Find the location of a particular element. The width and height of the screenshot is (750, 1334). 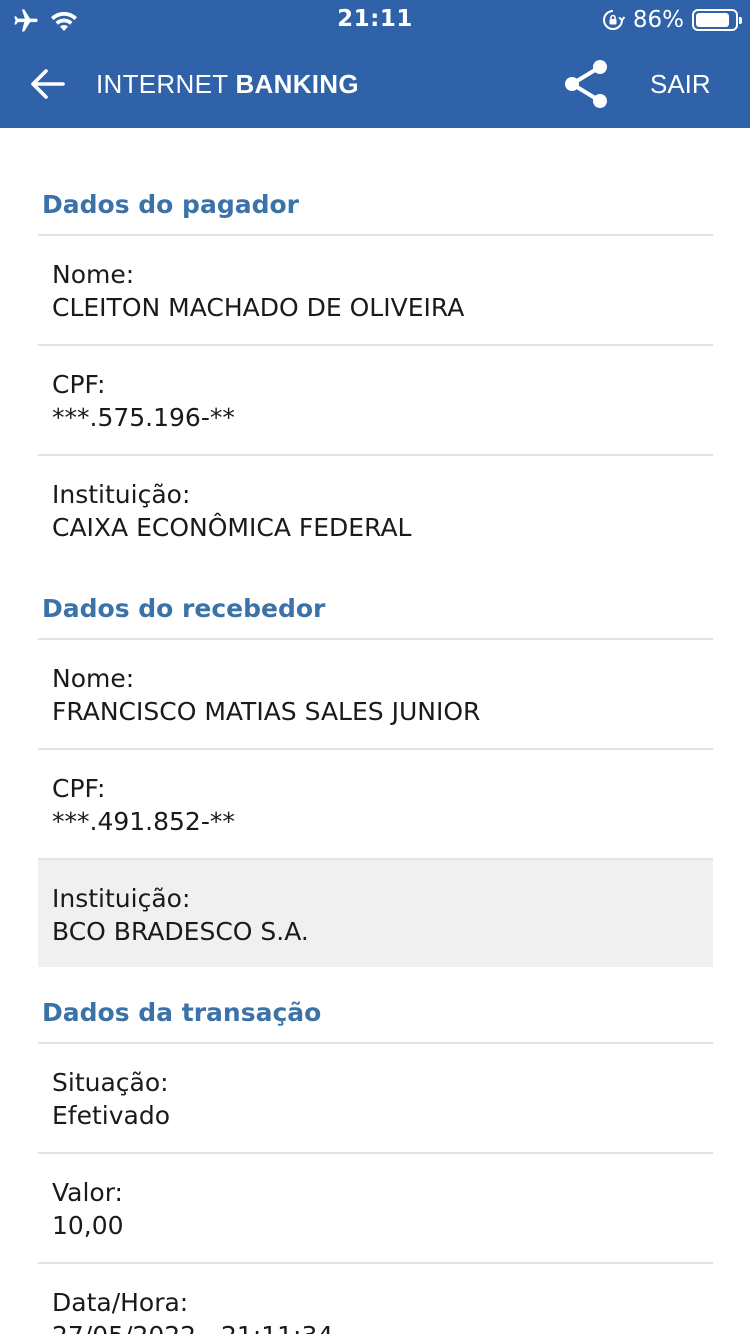

transaction-amount-field: Valor: 10,00 is located at coordinates (375, 1206).